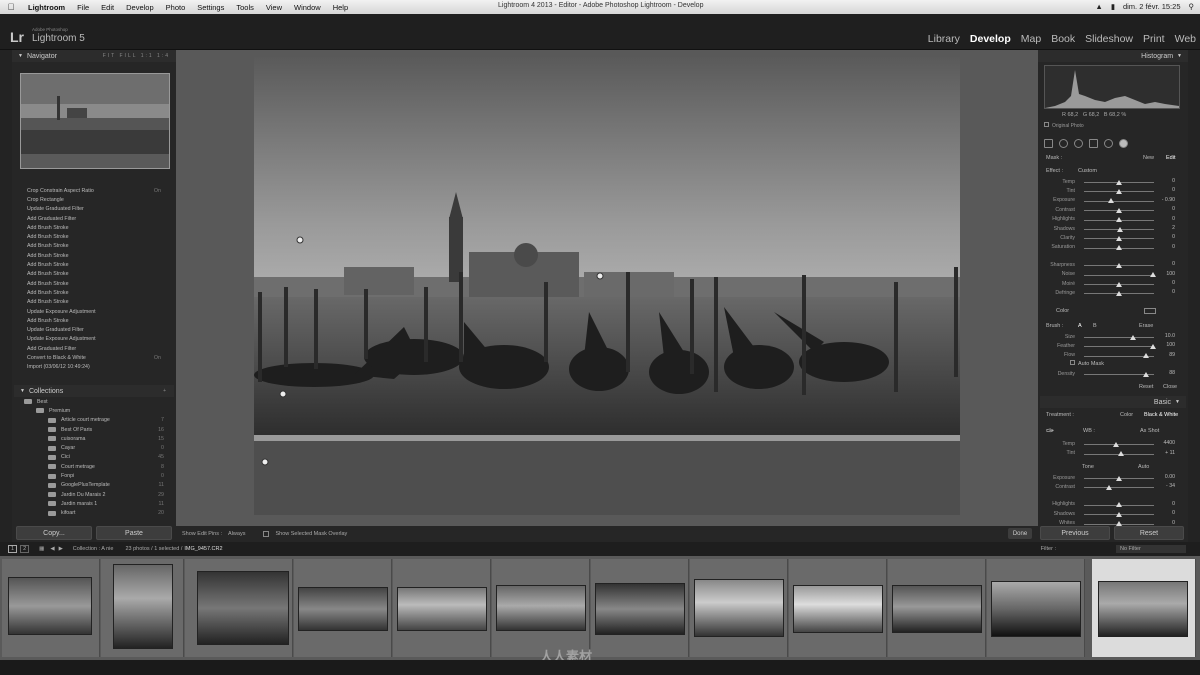 The width and height of the screenshot is (1200, 675). Describe the element at coordinates (176, 7) in the screenshot. I see `menu-photo: Photo` at that location.